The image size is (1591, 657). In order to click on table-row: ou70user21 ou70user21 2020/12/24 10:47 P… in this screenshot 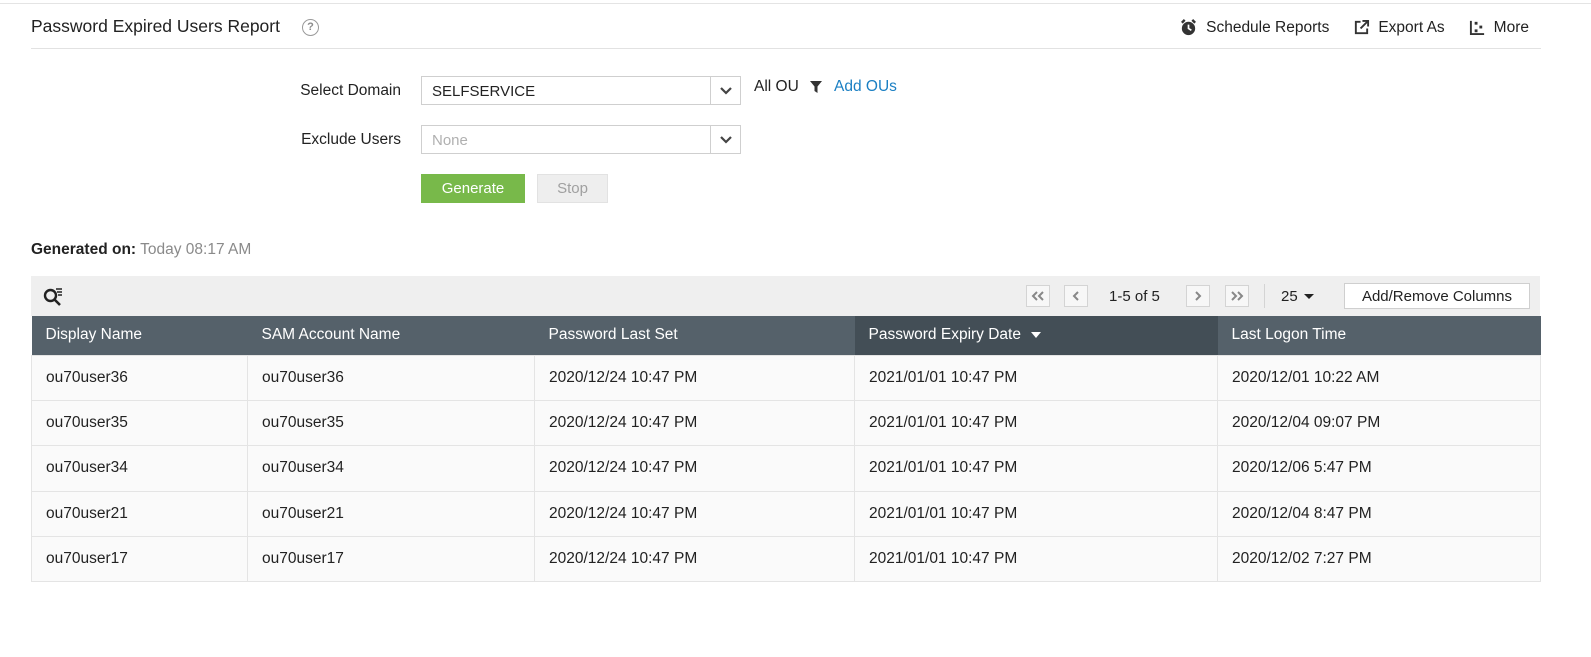, I will do `click(786, 514)`.